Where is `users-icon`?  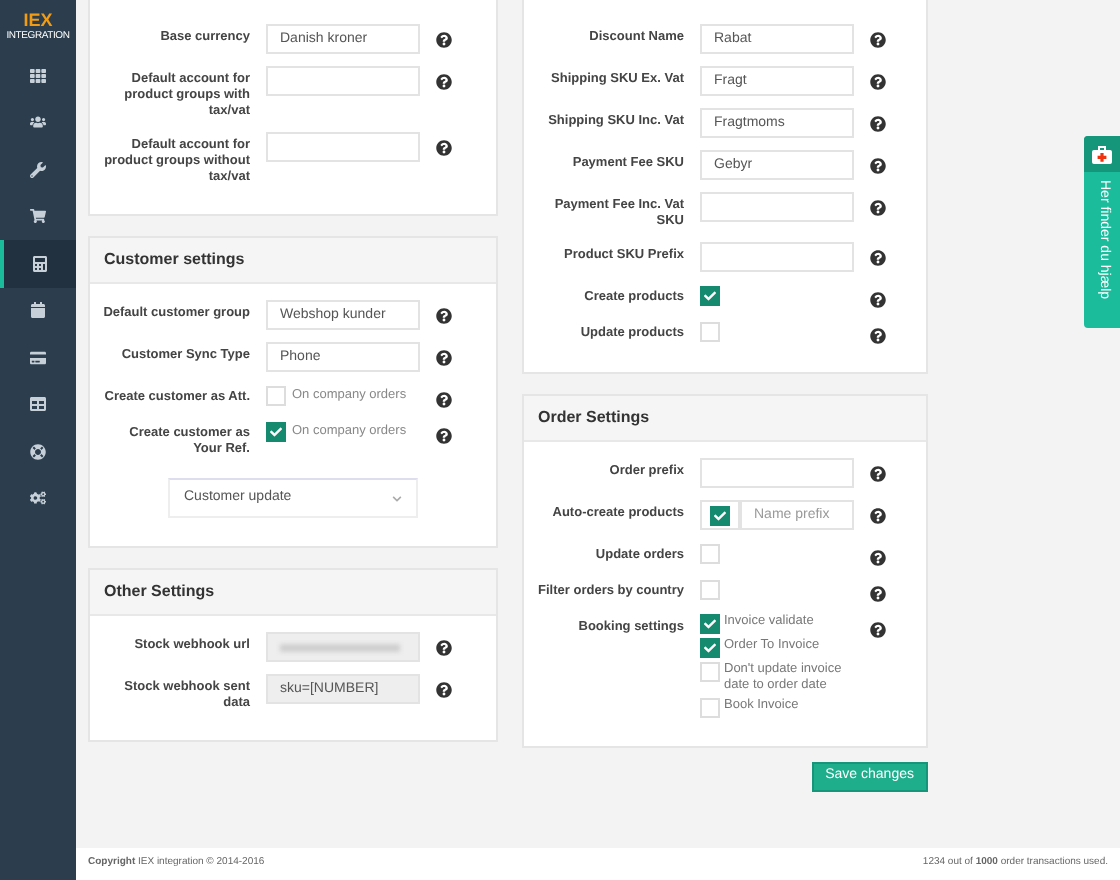 users-icon is located at coordinates (38, 122).